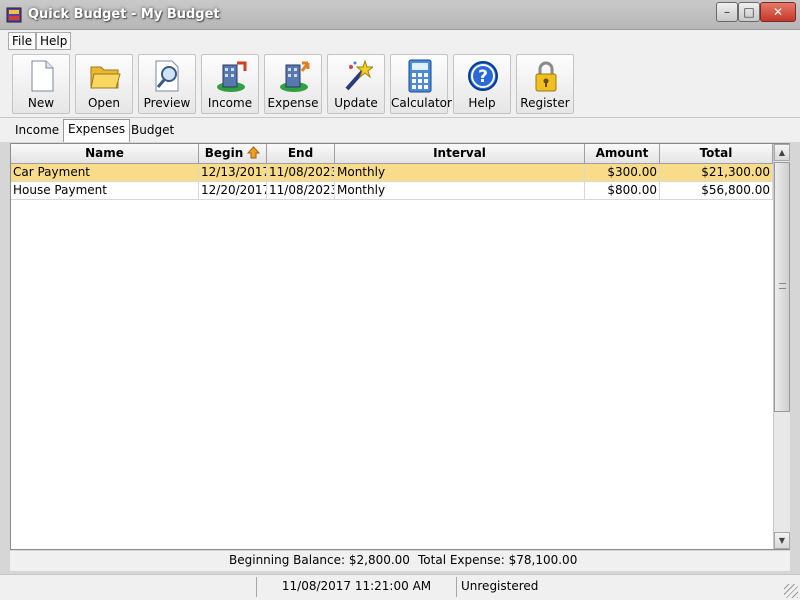  I want to click on scroll-down-button: ▼, so click(782, 540).